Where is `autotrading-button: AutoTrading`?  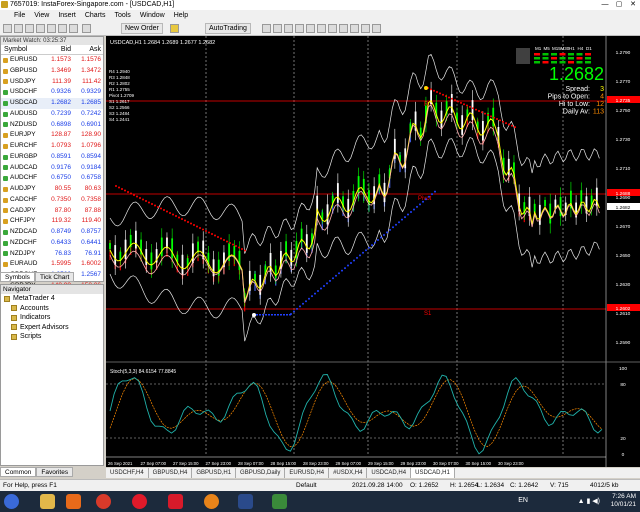
autotrading-button: AutoTrading is located at coordinates (228, 28).